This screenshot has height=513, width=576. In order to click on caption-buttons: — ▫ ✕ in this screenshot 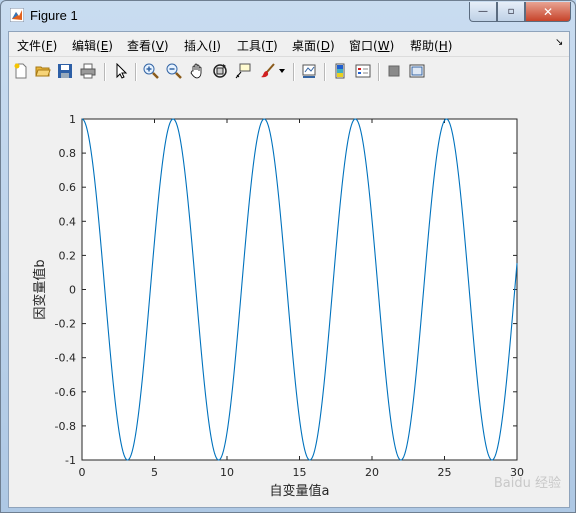, I will do `click(520, 12)`.